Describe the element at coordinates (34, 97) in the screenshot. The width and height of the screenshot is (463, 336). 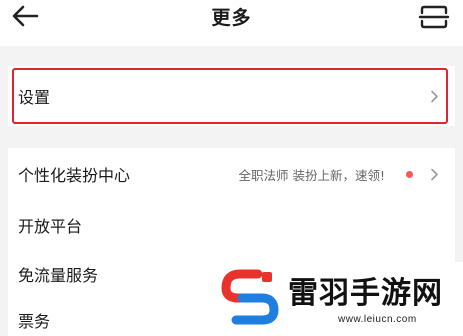
I see `settings-label: 设置` at that location.